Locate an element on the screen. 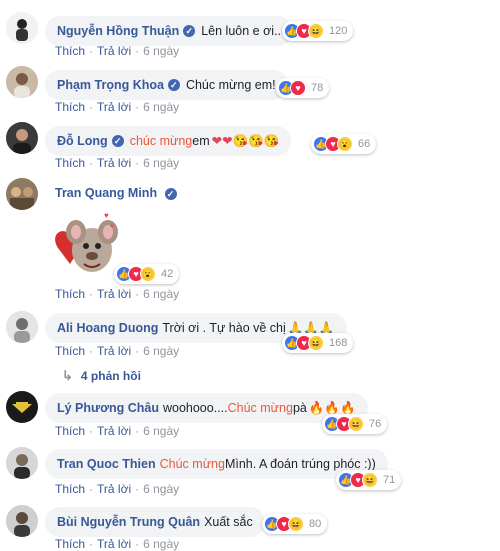 The width and height of the screenshot is (500, 551). reaction-count: 66 is located at coordinates (364, 144).